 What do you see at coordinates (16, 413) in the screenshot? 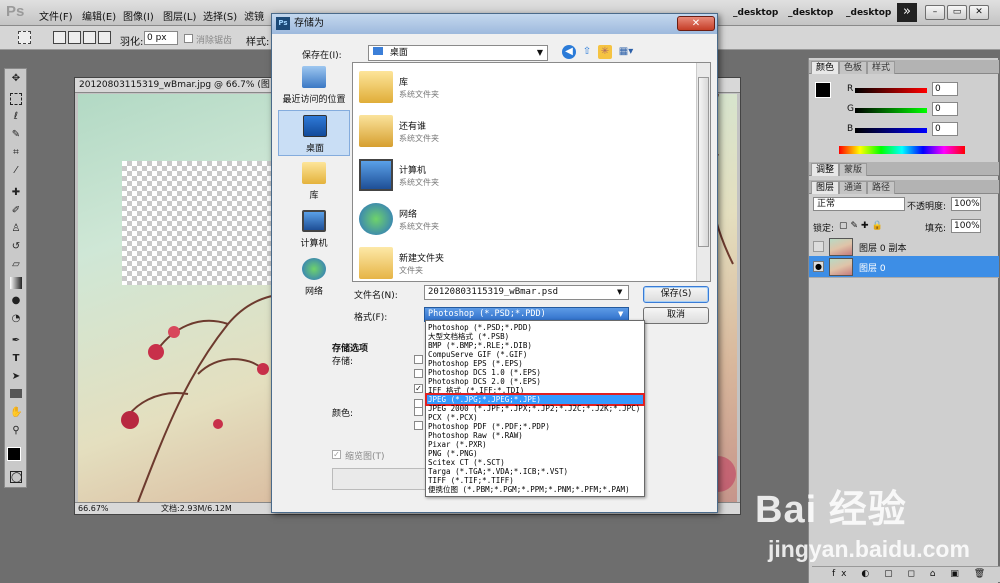
I see `hand-tool-icon: ✋` at bounding box center [16, 413].